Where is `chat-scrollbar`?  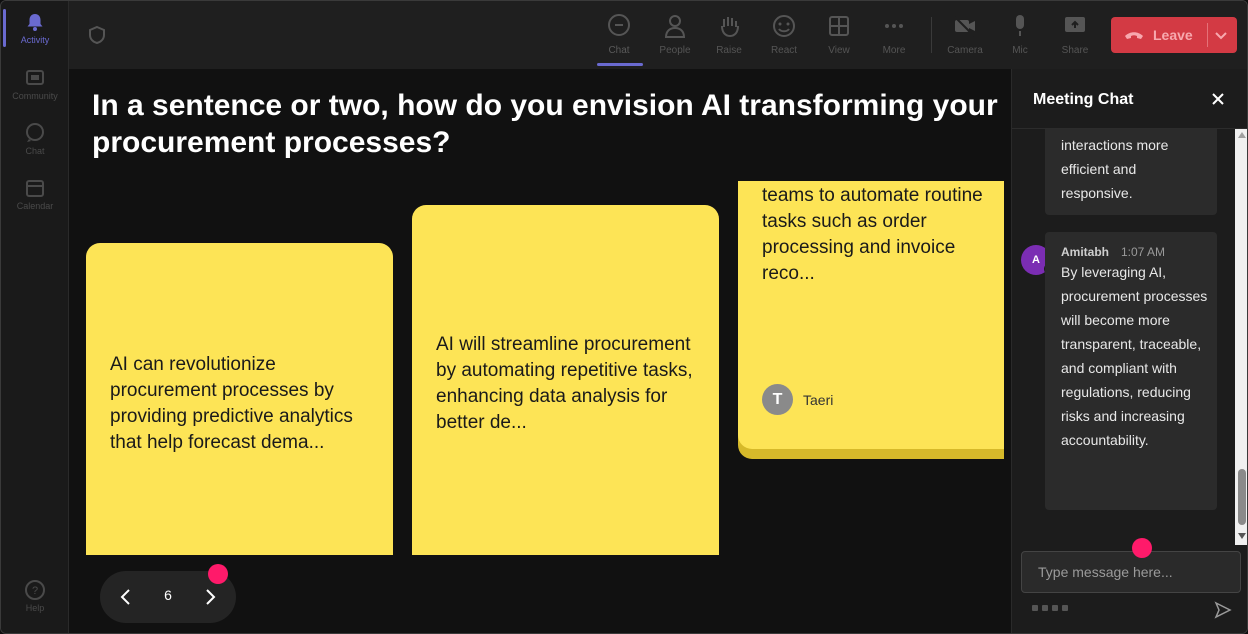 chat-scrollbar is located at coordinates (1241, 337).